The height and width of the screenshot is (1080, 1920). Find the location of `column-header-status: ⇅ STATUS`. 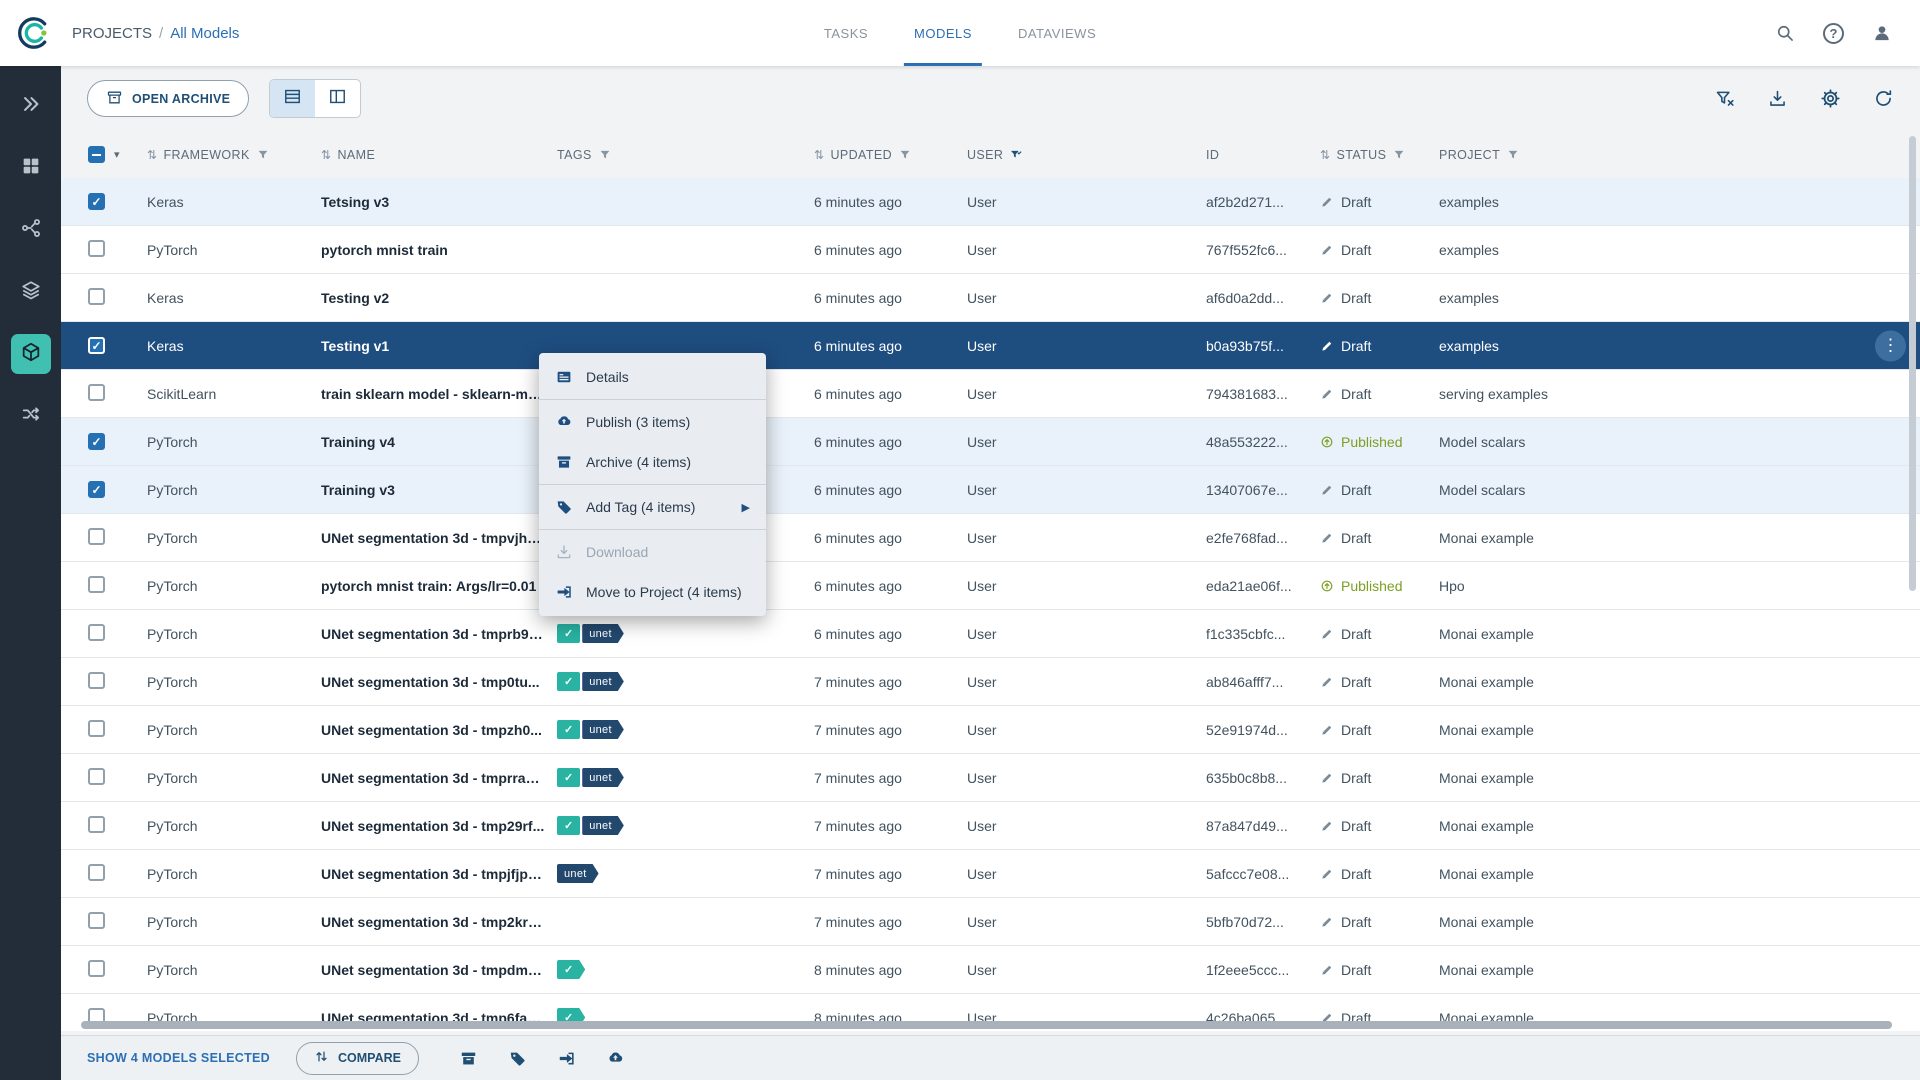

column-header-status: ⇅ STATUS is located at coordinates (1379, 155).